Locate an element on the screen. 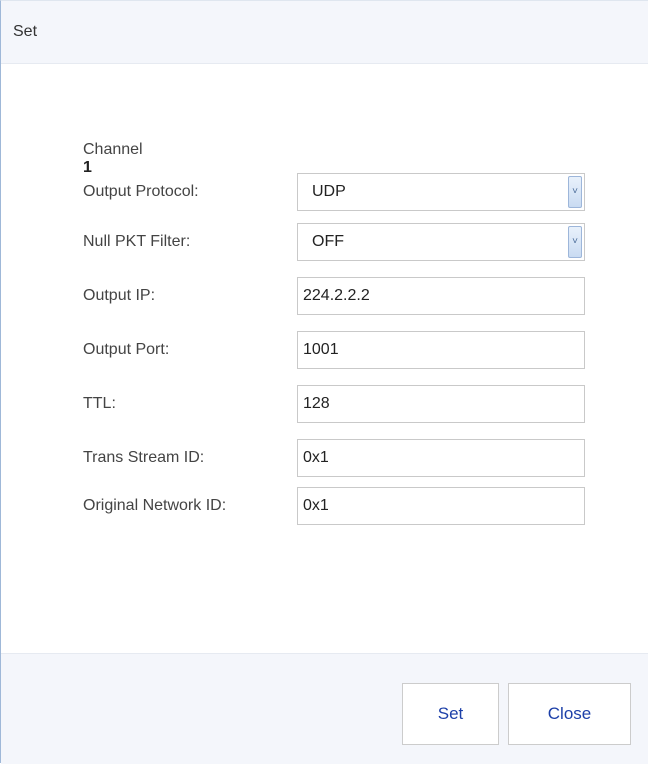  original-network-id-label: Original Network ID: is located at coordinates (155, 505).